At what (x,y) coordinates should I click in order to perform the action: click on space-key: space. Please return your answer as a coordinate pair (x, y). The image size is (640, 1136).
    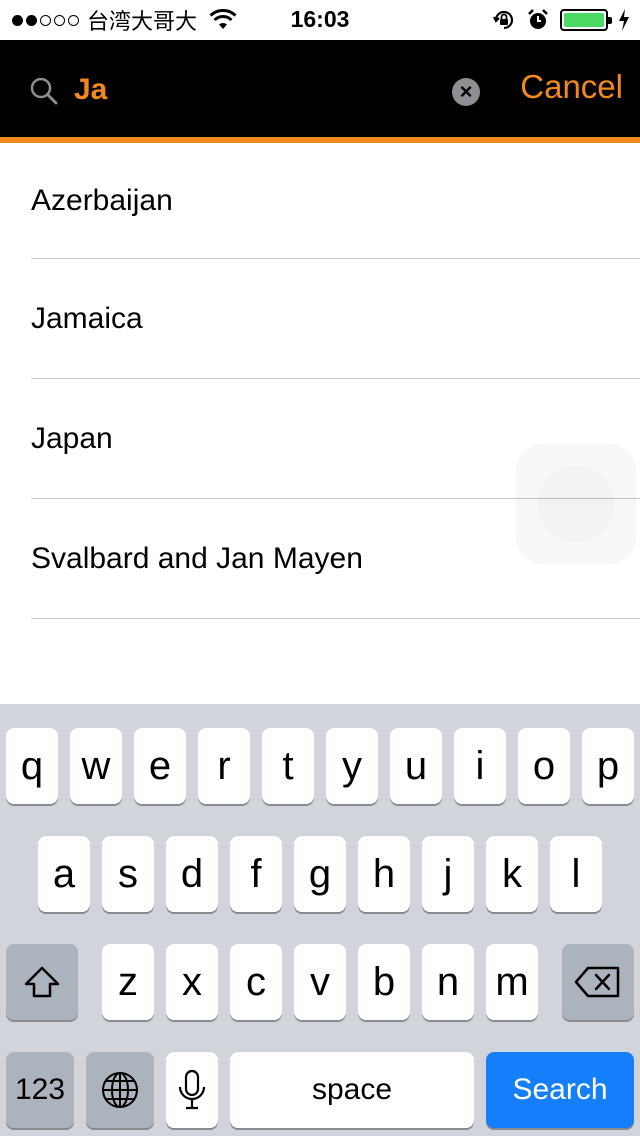
    Looking at the image, I should click on (352, 1090).